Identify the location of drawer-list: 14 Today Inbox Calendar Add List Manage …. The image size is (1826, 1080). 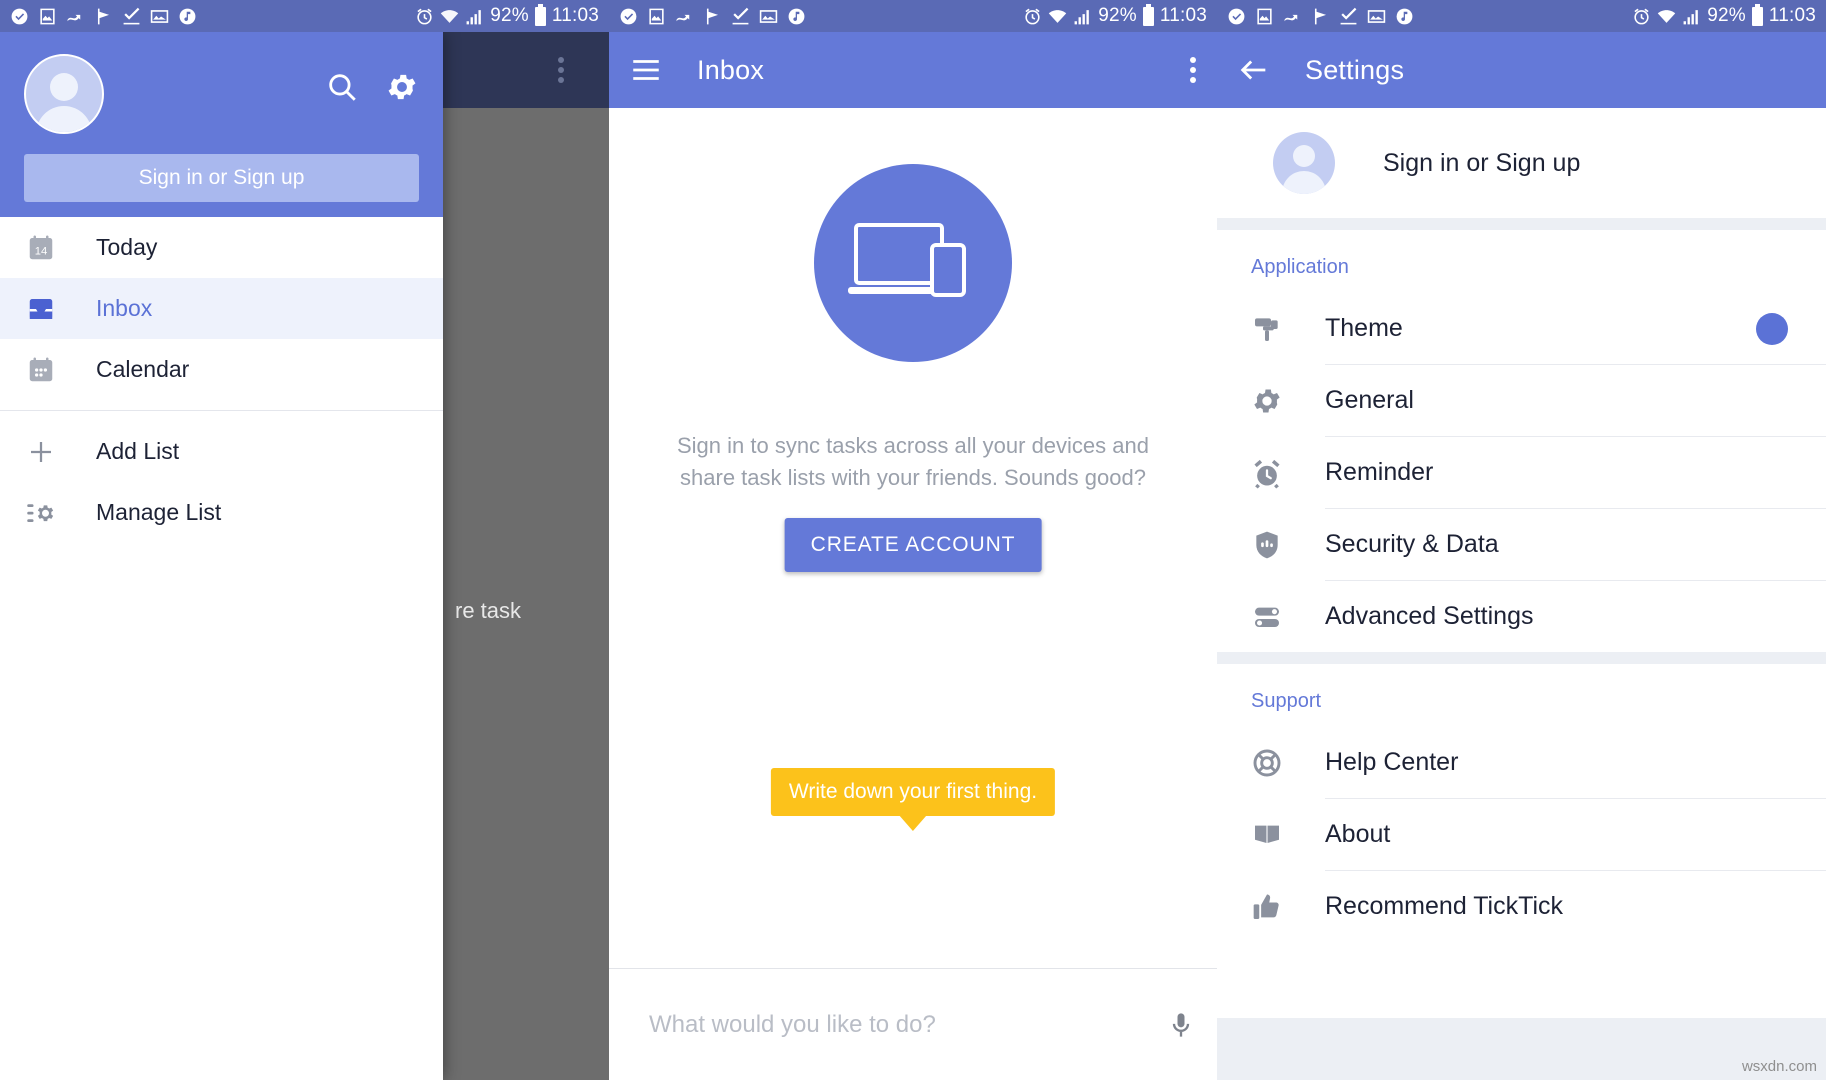
(221, 380).